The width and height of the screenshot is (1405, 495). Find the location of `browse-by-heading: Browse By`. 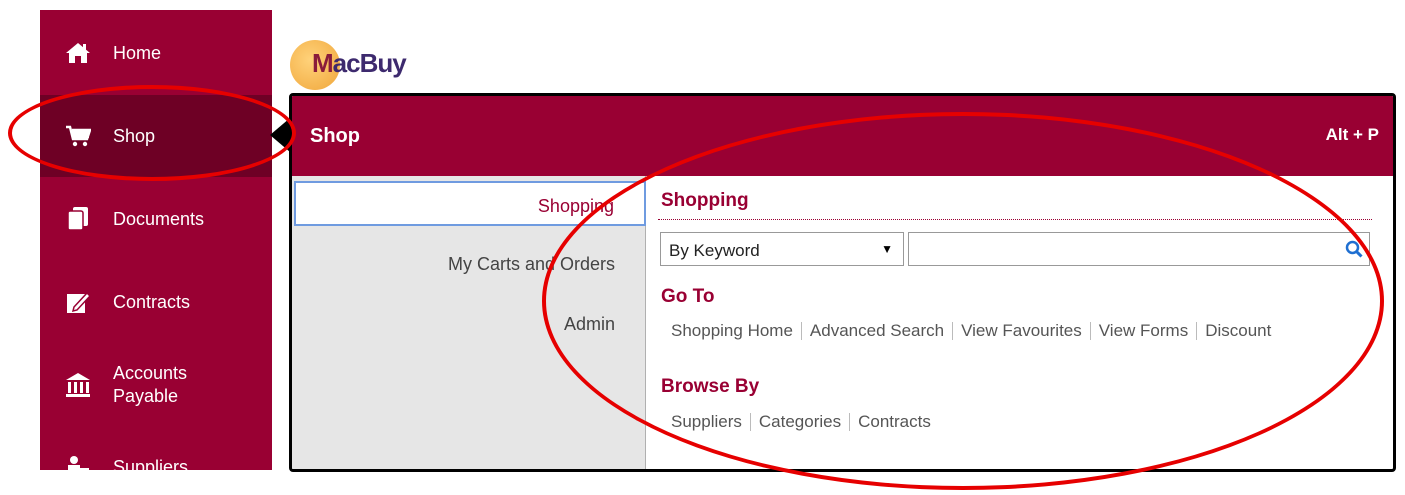

browse-by-heading: Browse By is located at coordinates (710, 386).